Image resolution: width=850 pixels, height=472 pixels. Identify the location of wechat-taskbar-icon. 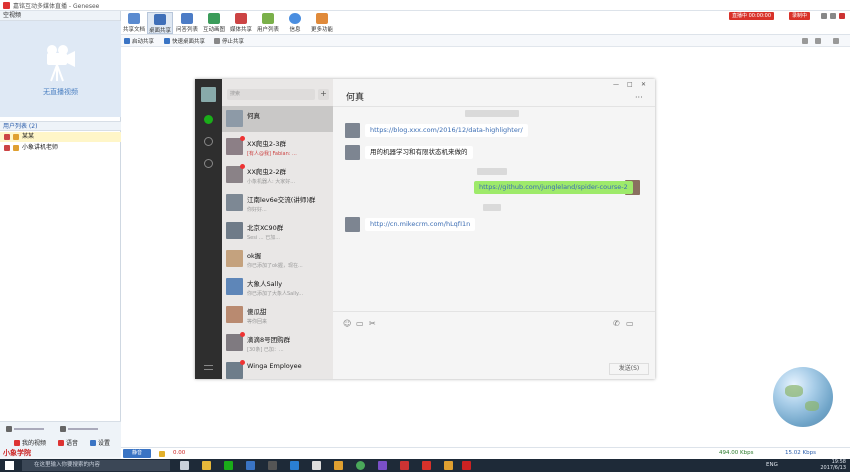
(228, 465).